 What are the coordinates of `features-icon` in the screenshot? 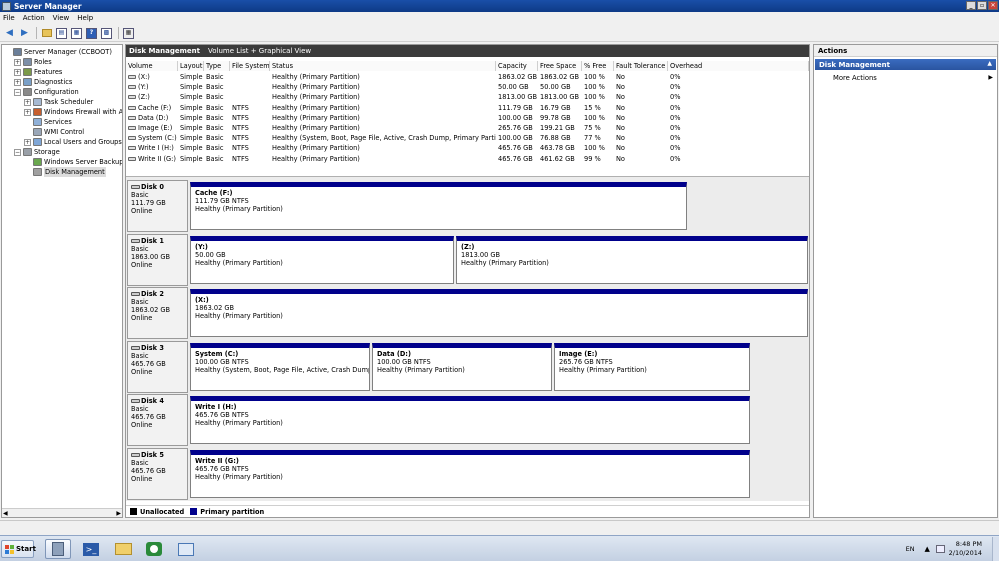 It's located at (27, 72).